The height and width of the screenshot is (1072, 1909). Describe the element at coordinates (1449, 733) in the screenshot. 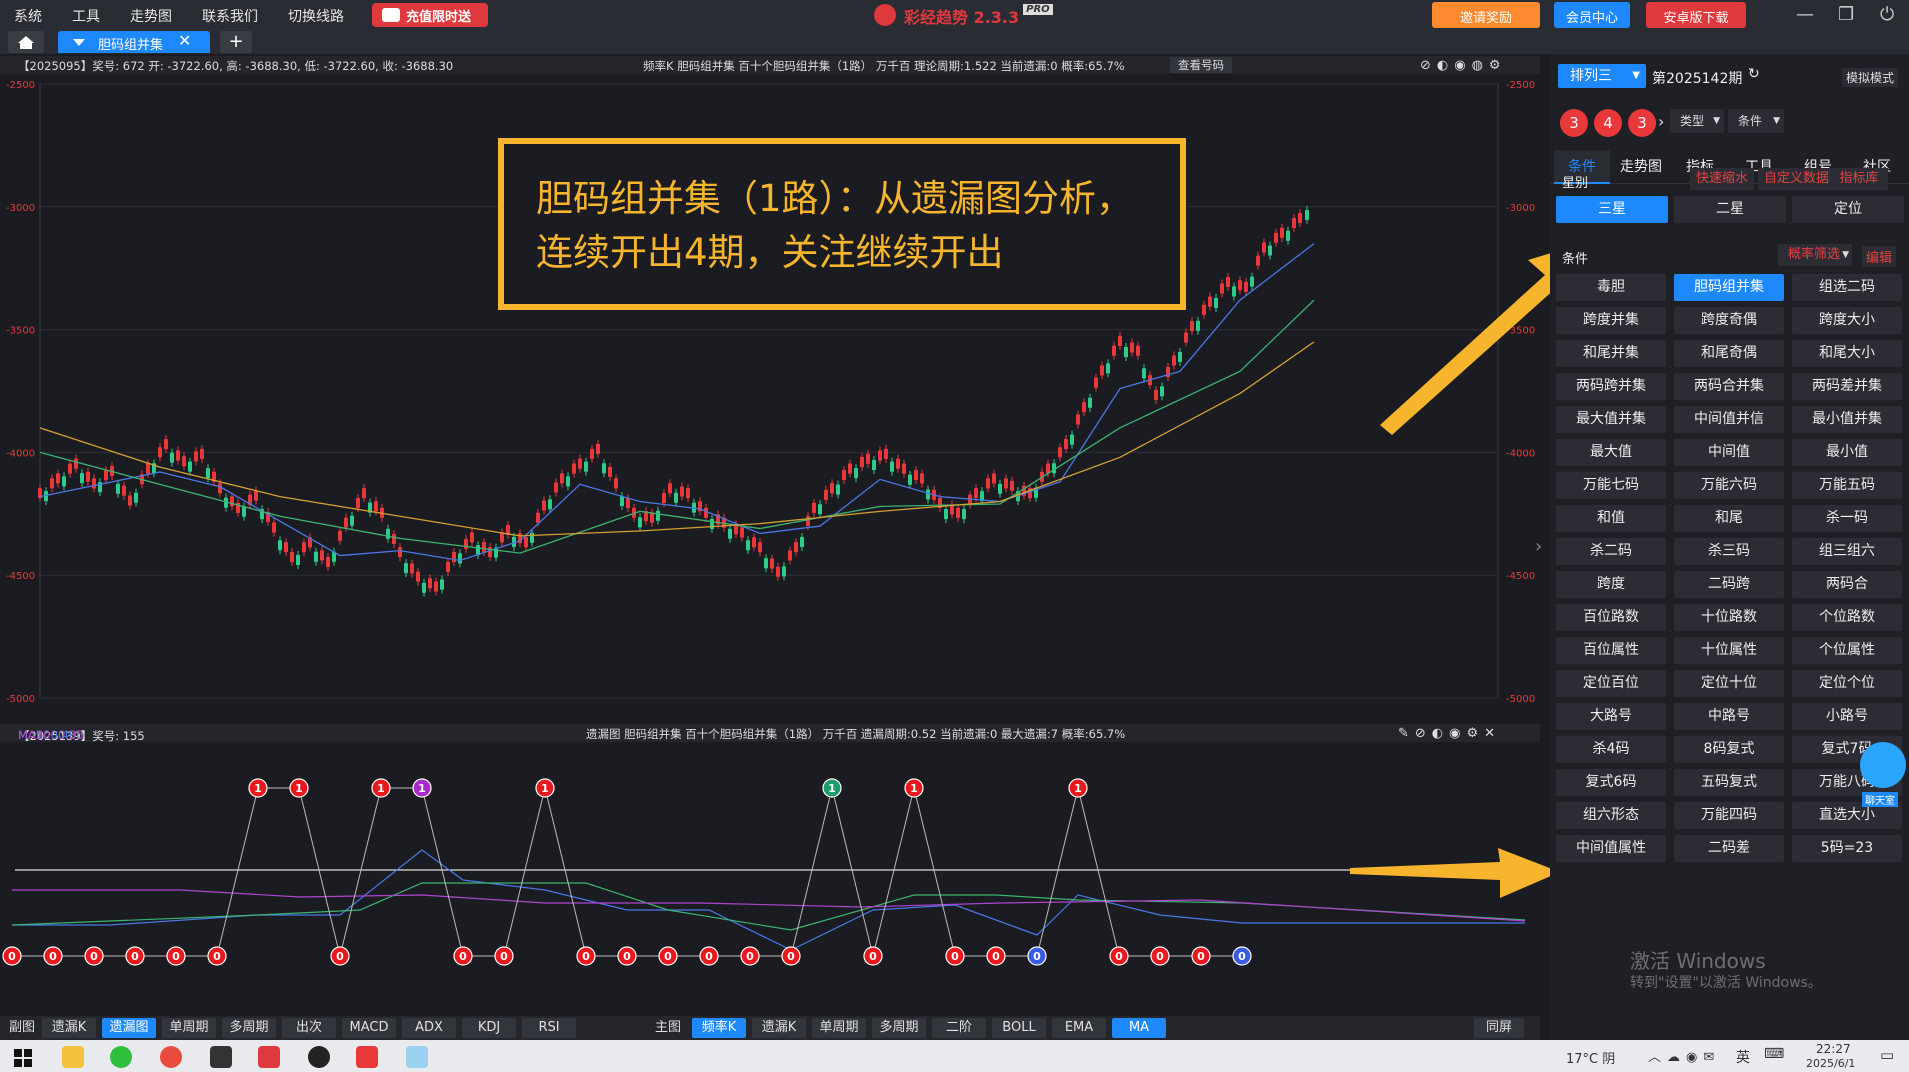

I see `sub-chart-tools-icons: ✎⊘◐◉⚙✕` at that location.